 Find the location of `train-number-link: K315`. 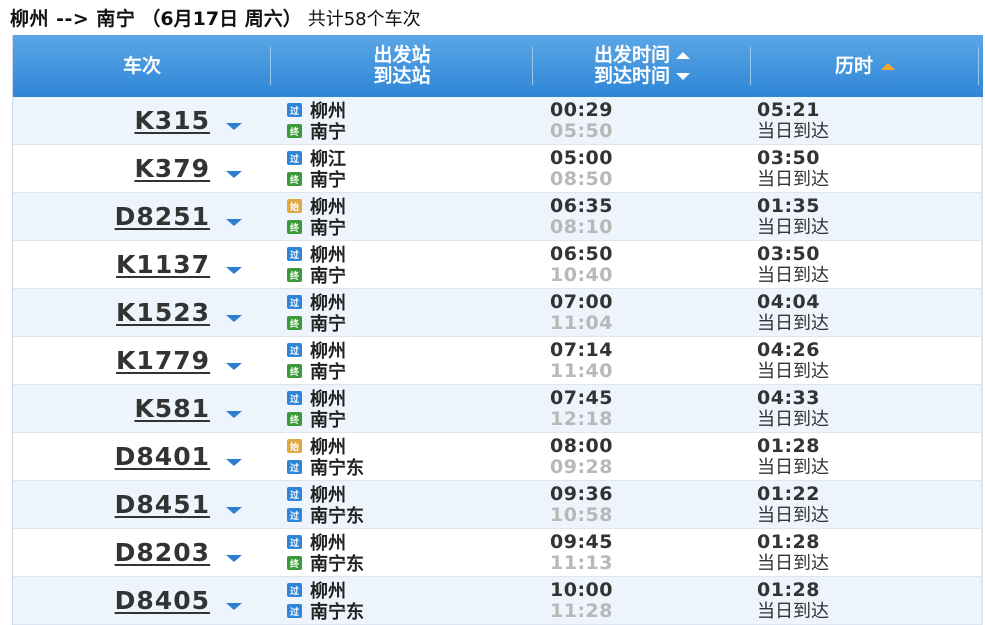

train-number-link: K315 is located at coordinates (126, 120).